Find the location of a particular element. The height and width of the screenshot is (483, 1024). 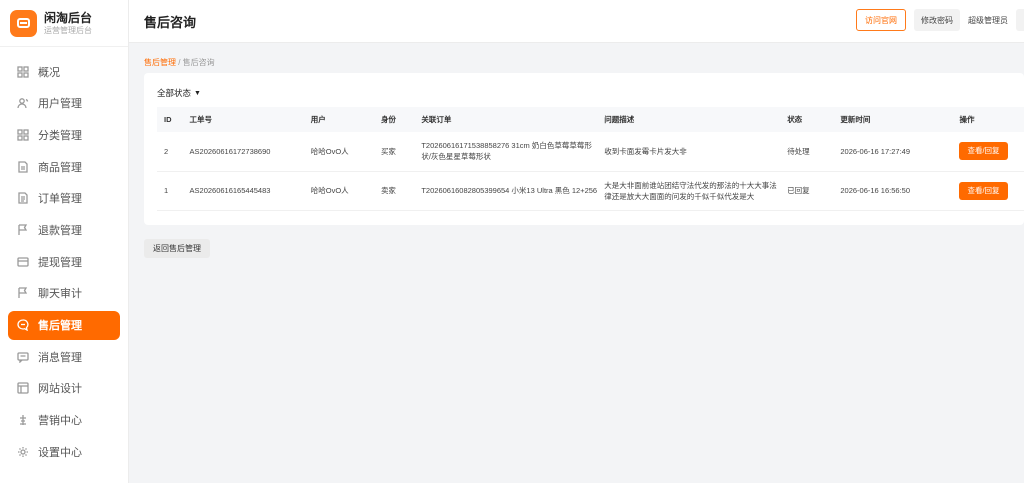

sidebar-item-2: 分类管理 is located at coordinates (64, 134).